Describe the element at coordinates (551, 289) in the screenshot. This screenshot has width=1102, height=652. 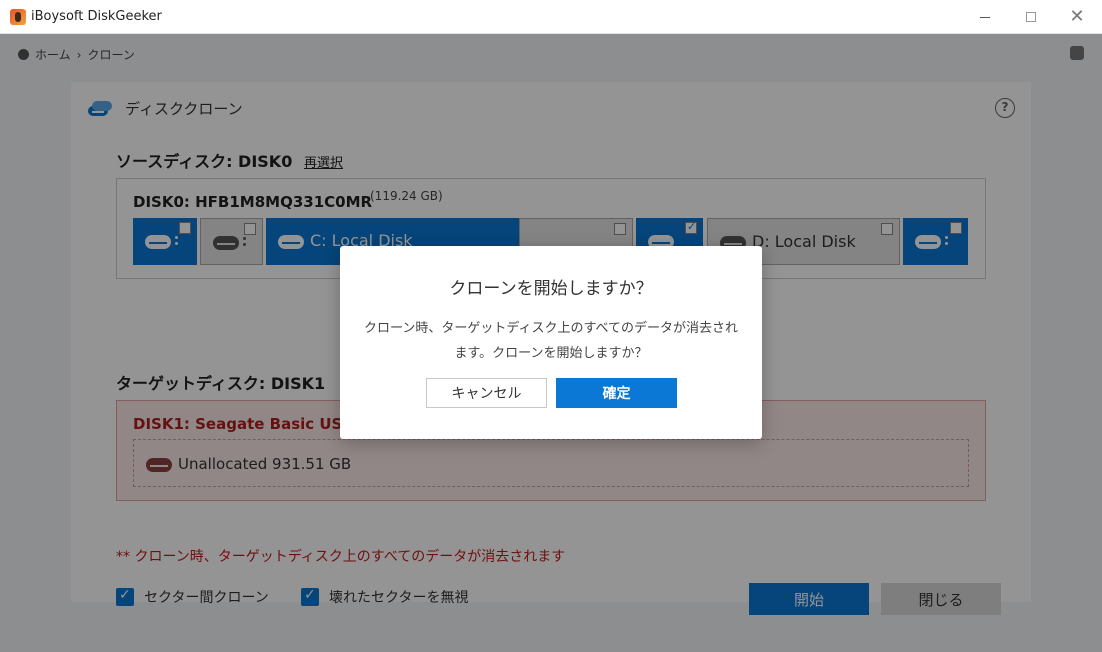
I see `dialog-title: クローンを開始しますか？` at that location.